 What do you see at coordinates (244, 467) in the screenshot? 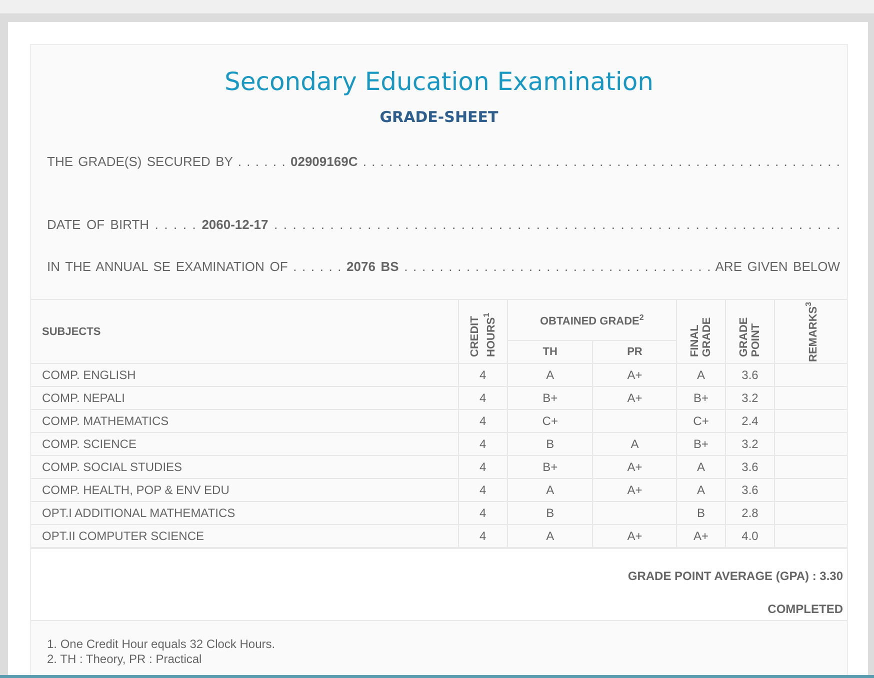
I see `table-cell: COMP. SOCIAL STUDIES` at bounding box center [244, 467].